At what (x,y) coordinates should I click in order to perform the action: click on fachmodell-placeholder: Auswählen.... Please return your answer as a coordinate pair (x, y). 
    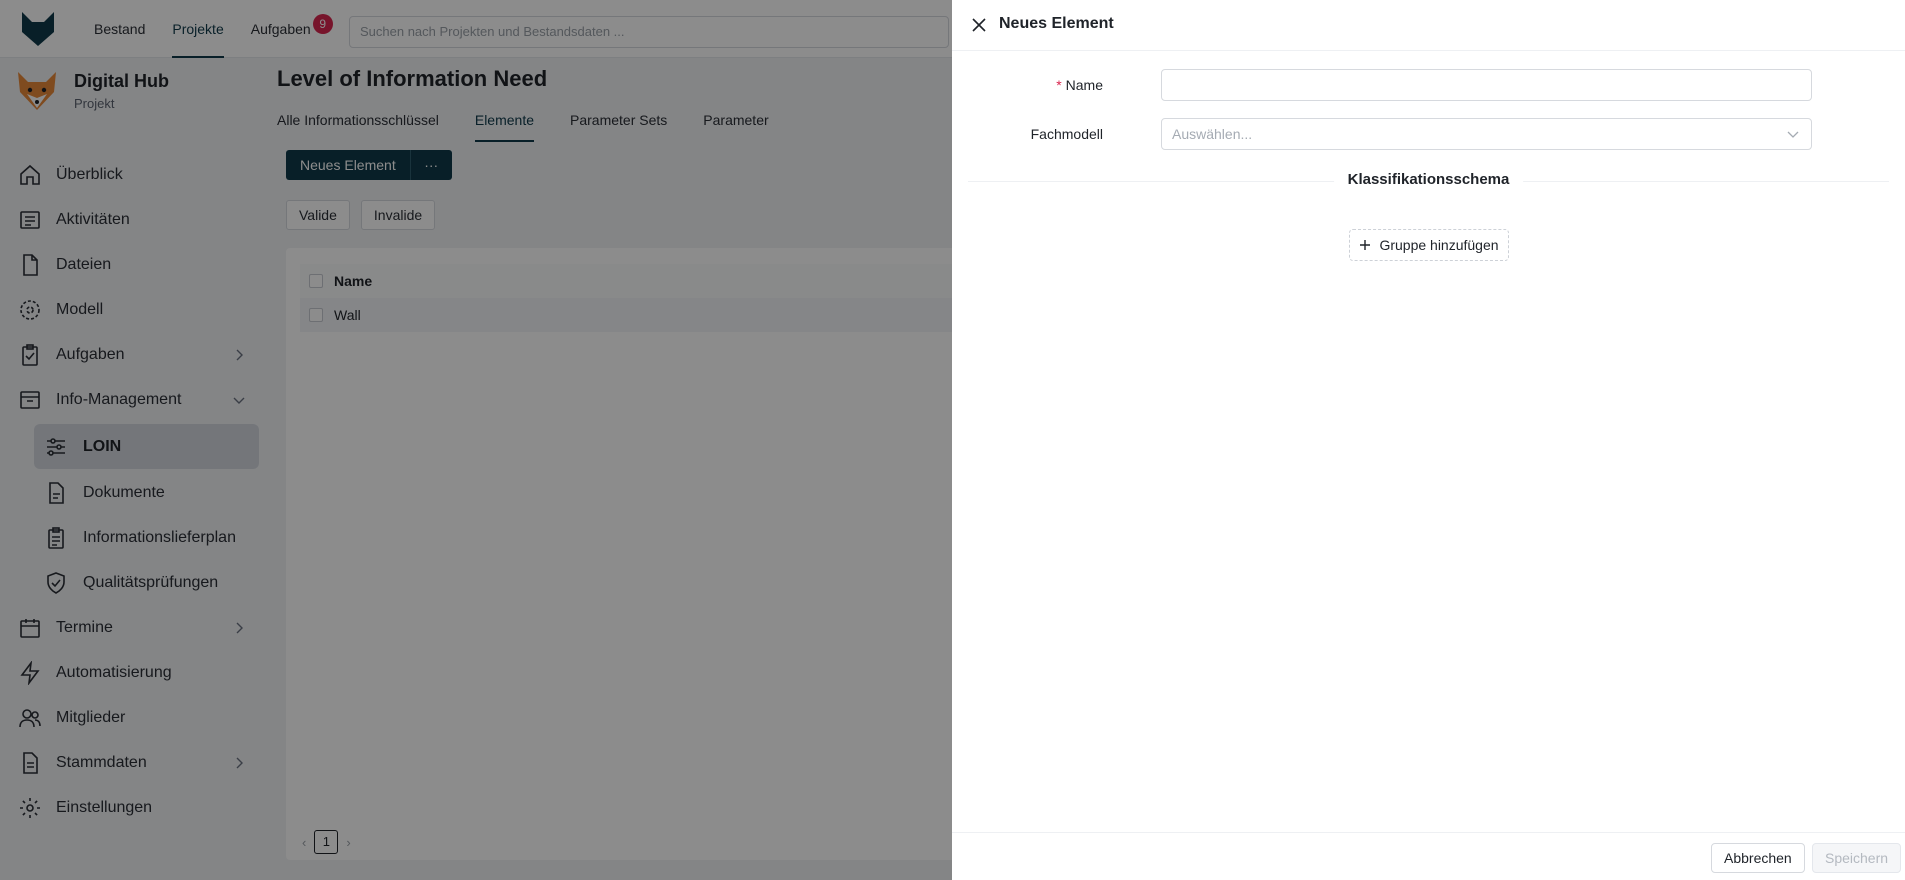
    Looking at the image, I should click on (1212, 134).